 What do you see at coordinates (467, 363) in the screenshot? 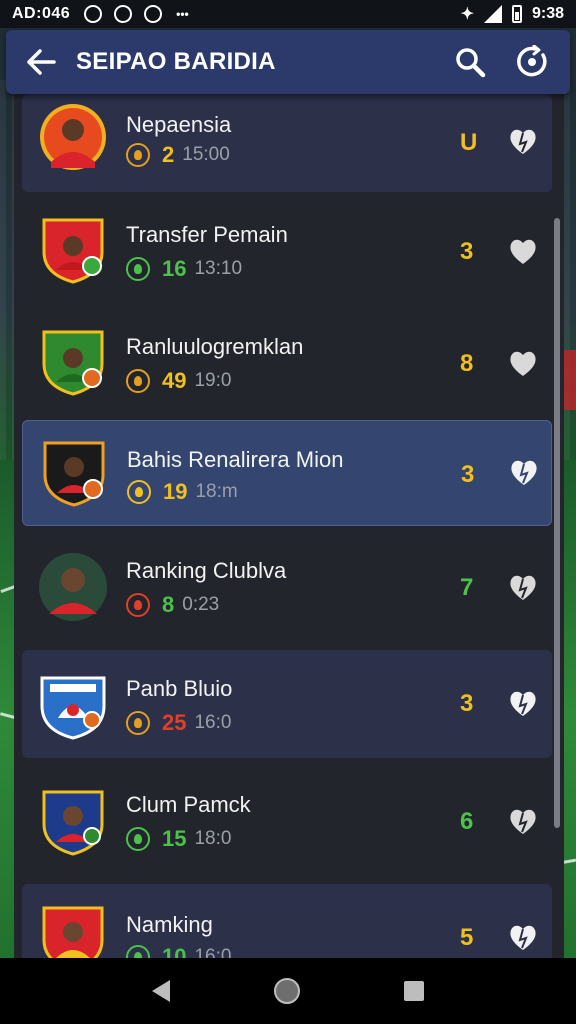
I see `item-rank: 8` at bounding box center [467, 363].